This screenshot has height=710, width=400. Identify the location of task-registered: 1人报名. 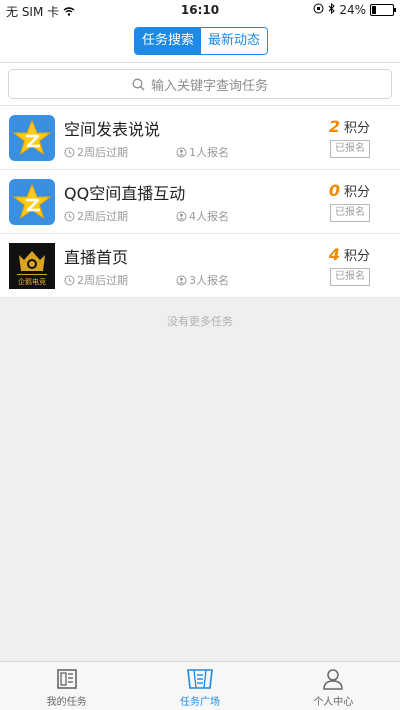
(202, 152).